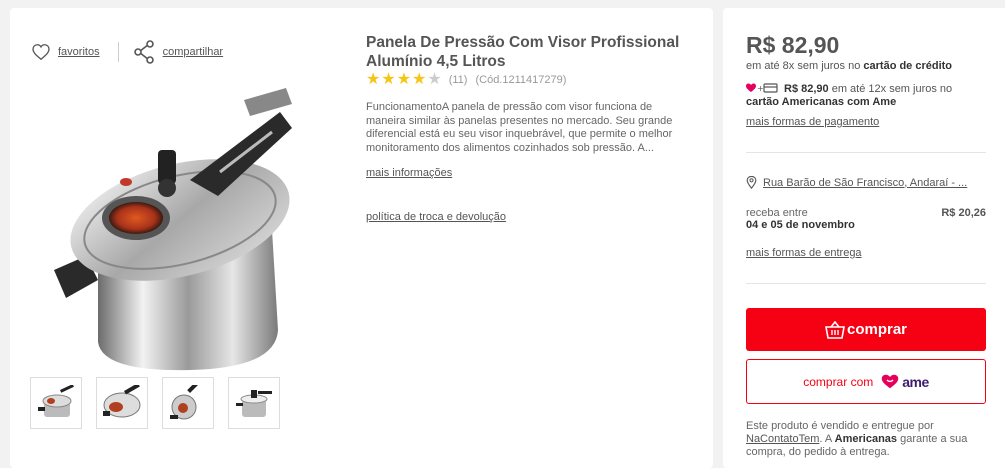  I want to click on ame-card-icon: +, so click(762, 88).